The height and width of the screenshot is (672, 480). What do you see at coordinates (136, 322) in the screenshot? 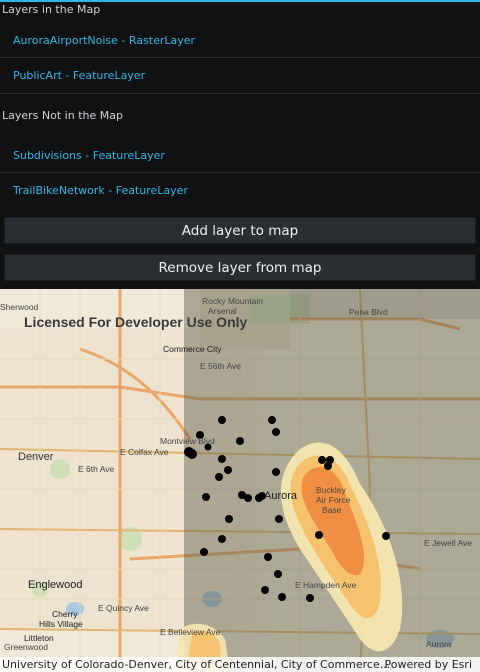
I see `developer-watermark: Licensed For Developer Use Only` at bounding box center [136, 322].